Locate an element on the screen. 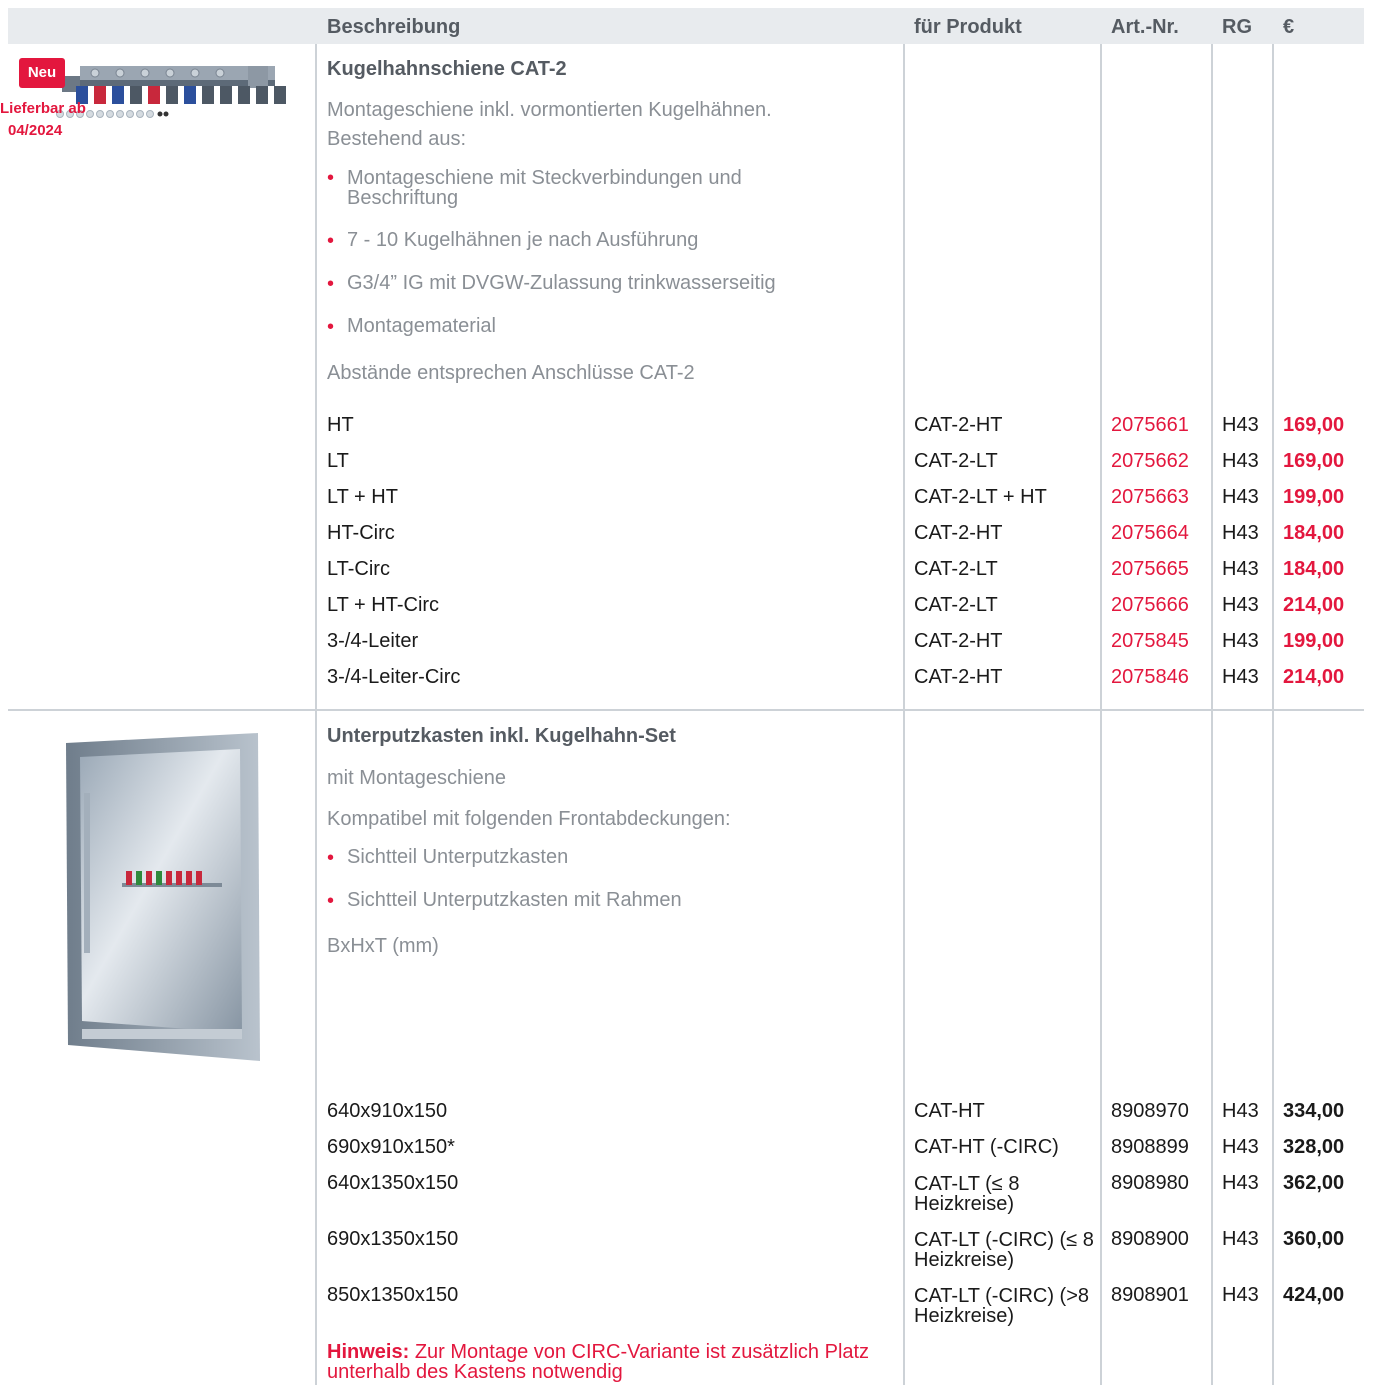 The height and width of the screenshot is (1385, 1373). product-code: CAT-LT (≤ 8 Heizkreise) is located at coordinates (967, 1194).